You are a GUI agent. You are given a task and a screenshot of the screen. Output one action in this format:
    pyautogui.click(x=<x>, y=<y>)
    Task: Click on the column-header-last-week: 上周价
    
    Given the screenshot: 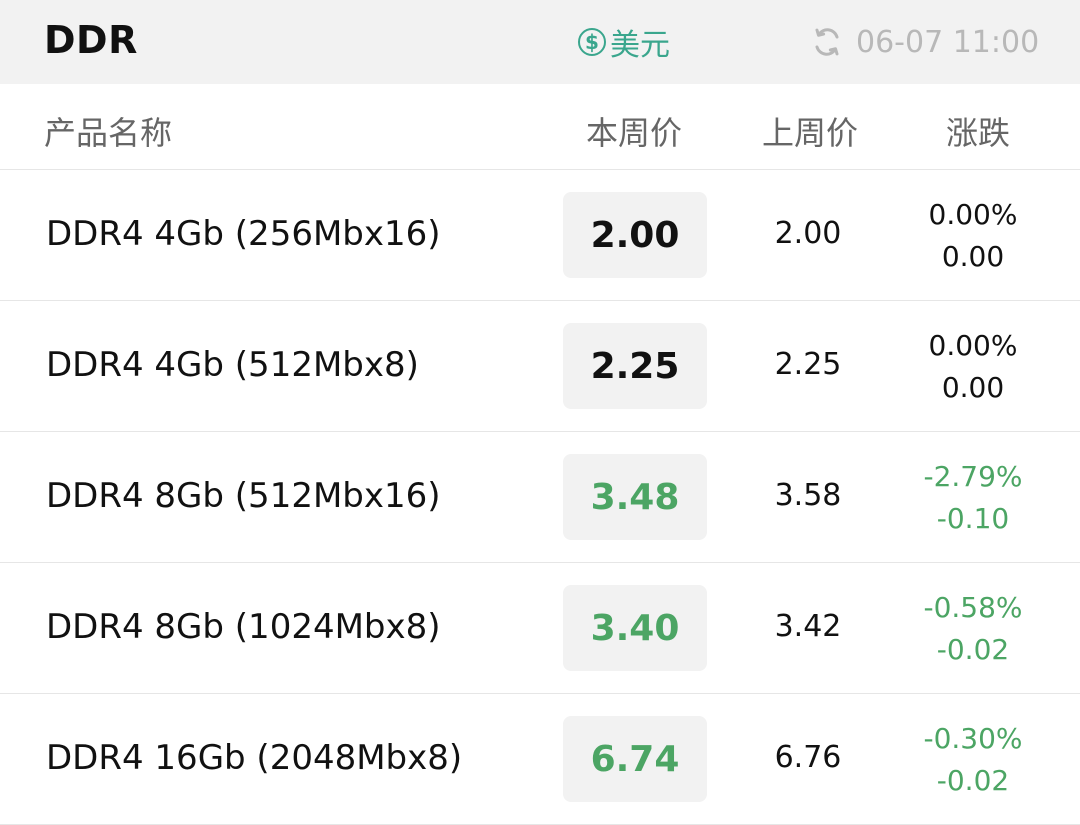 What is the action you would take?
    pyautogui.click(x=810, y=131)
    